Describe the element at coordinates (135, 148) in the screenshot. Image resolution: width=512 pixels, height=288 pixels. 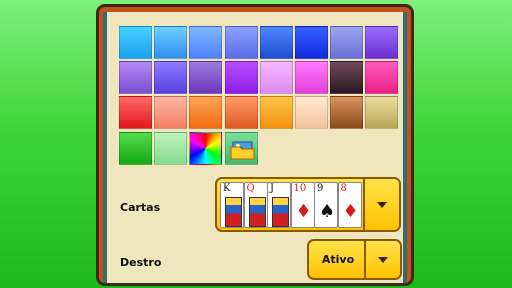
I see `color-swatch-green` at that location.